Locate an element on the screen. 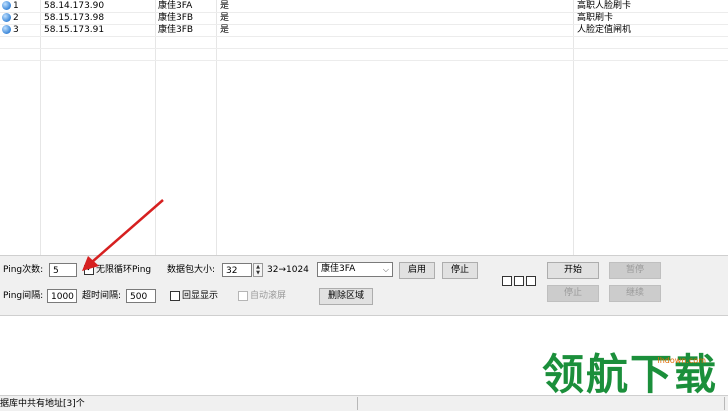 The height and width of the screenshot is (411, 728). status-bar: 据库中共有地址[3]个 is located at coordinates (364, 403).